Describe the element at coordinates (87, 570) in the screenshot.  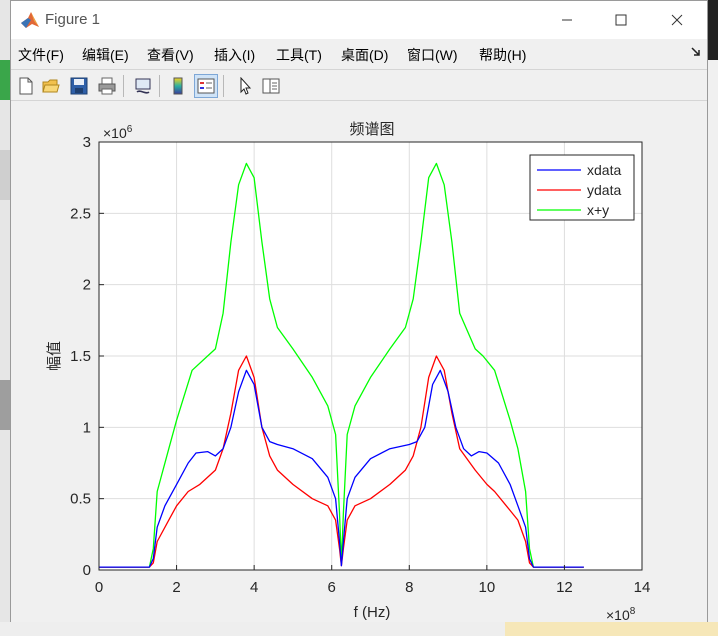
I see `y-tick-label: 0` at that location.